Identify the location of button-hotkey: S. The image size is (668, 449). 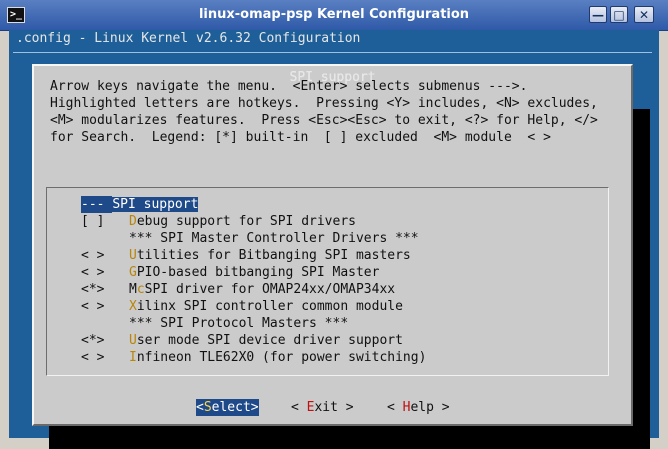
(207, 407).